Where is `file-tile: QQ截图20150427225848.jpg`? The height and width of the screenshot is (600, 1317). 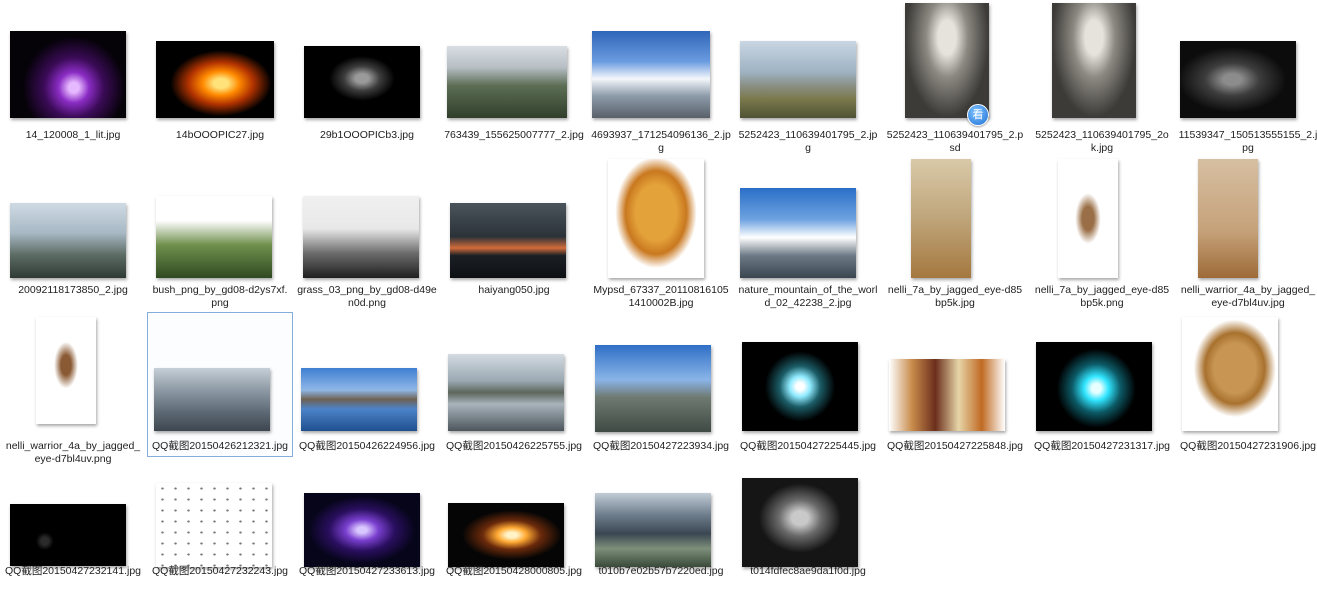 file-tile: QQ截图20150427225848.jpg is located at coordinates (955, 384).